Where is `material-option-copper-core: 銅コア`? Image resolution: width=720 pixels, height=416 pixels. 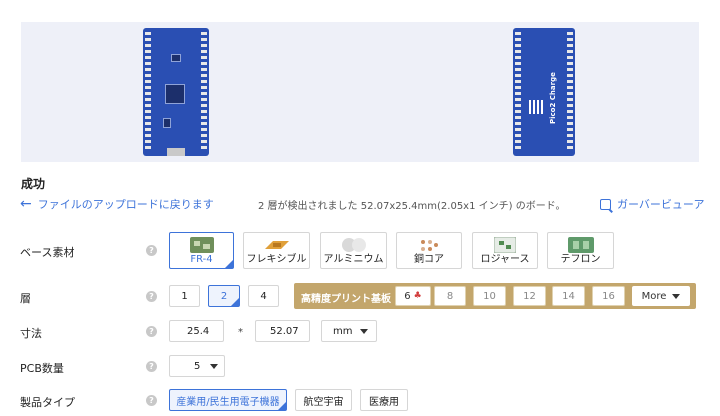
material-option-copper-core: 銅コア is located at coordinates (429, 250).